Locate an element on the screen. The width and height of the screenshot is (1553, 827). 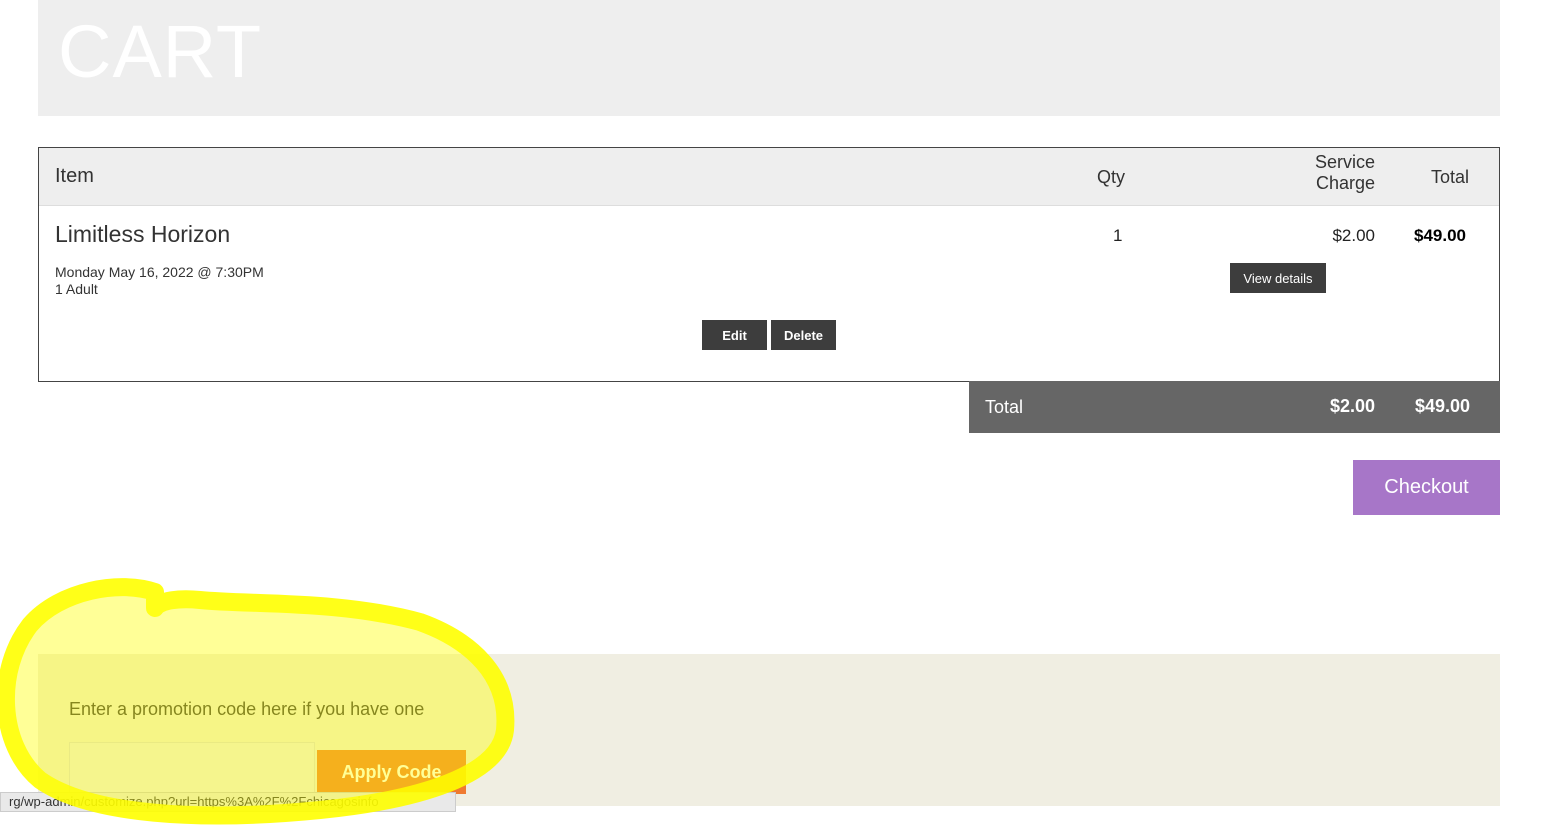
column-header-item: Item is located at coordinates (74, 176).